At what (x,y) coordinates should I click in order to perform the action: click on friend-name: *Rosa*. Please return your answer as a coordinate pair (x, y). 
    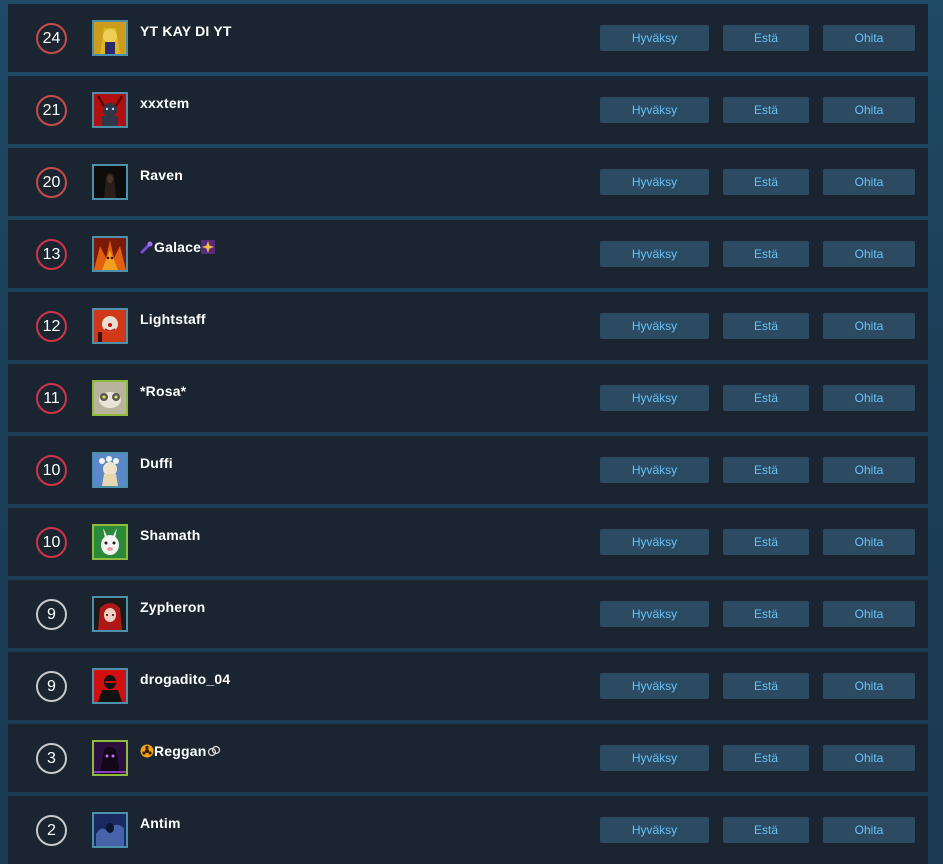
    Looking at the image, I should click on (163, 391).